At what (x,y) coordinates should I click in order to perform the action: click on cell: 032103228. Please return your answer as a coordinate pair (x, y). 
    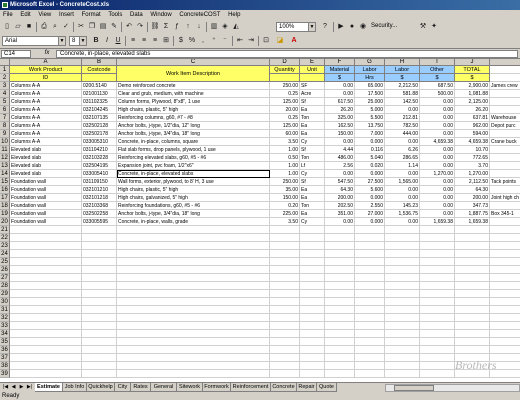
    Looking at the image, I should click on (99, 158).